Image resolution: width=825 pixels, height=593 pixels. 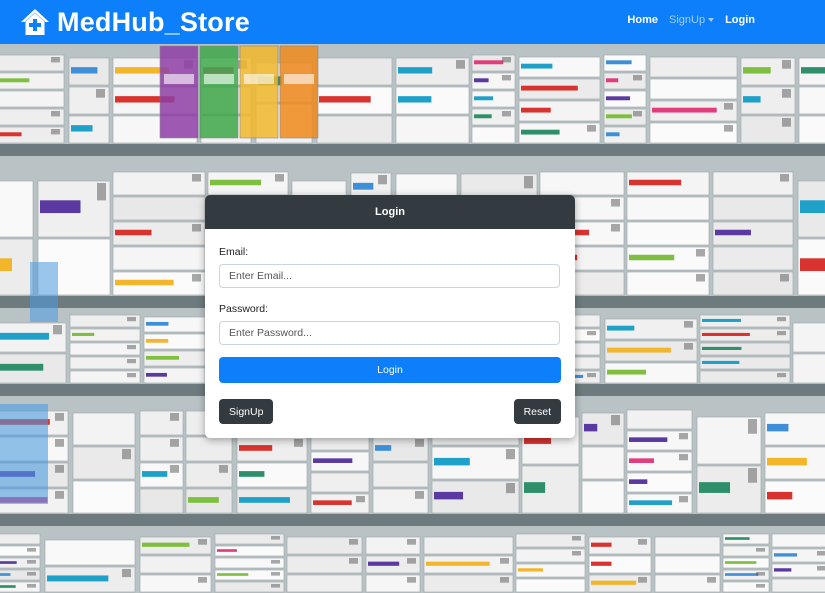 I want to click on brand-link: MedHub_Store, so click(x=135, y=22).